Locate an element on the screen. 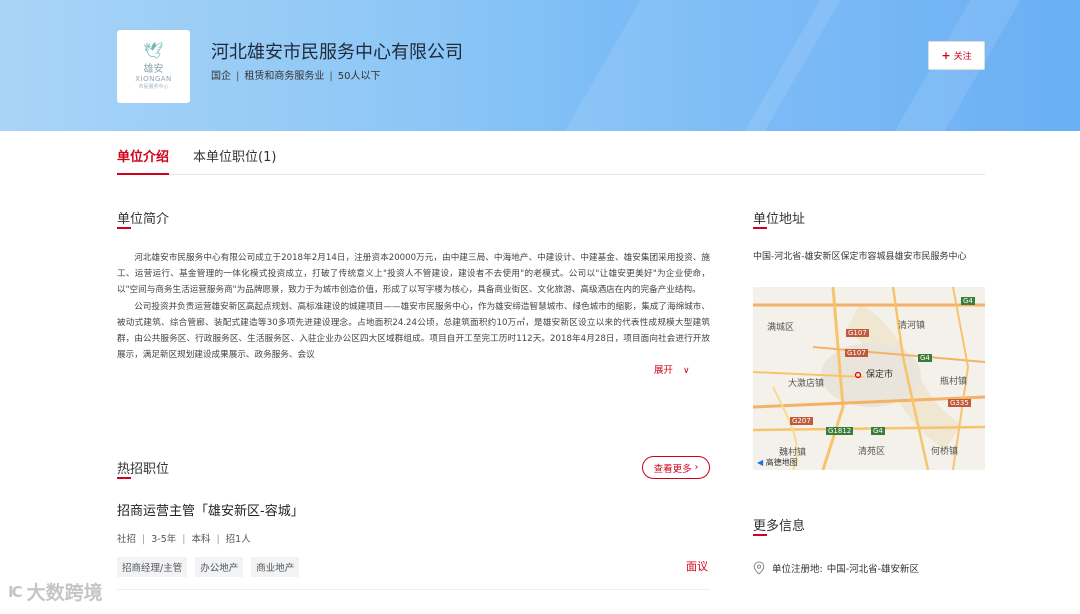  map-brand-icon: ◀ is located at coordinates (760, 462).